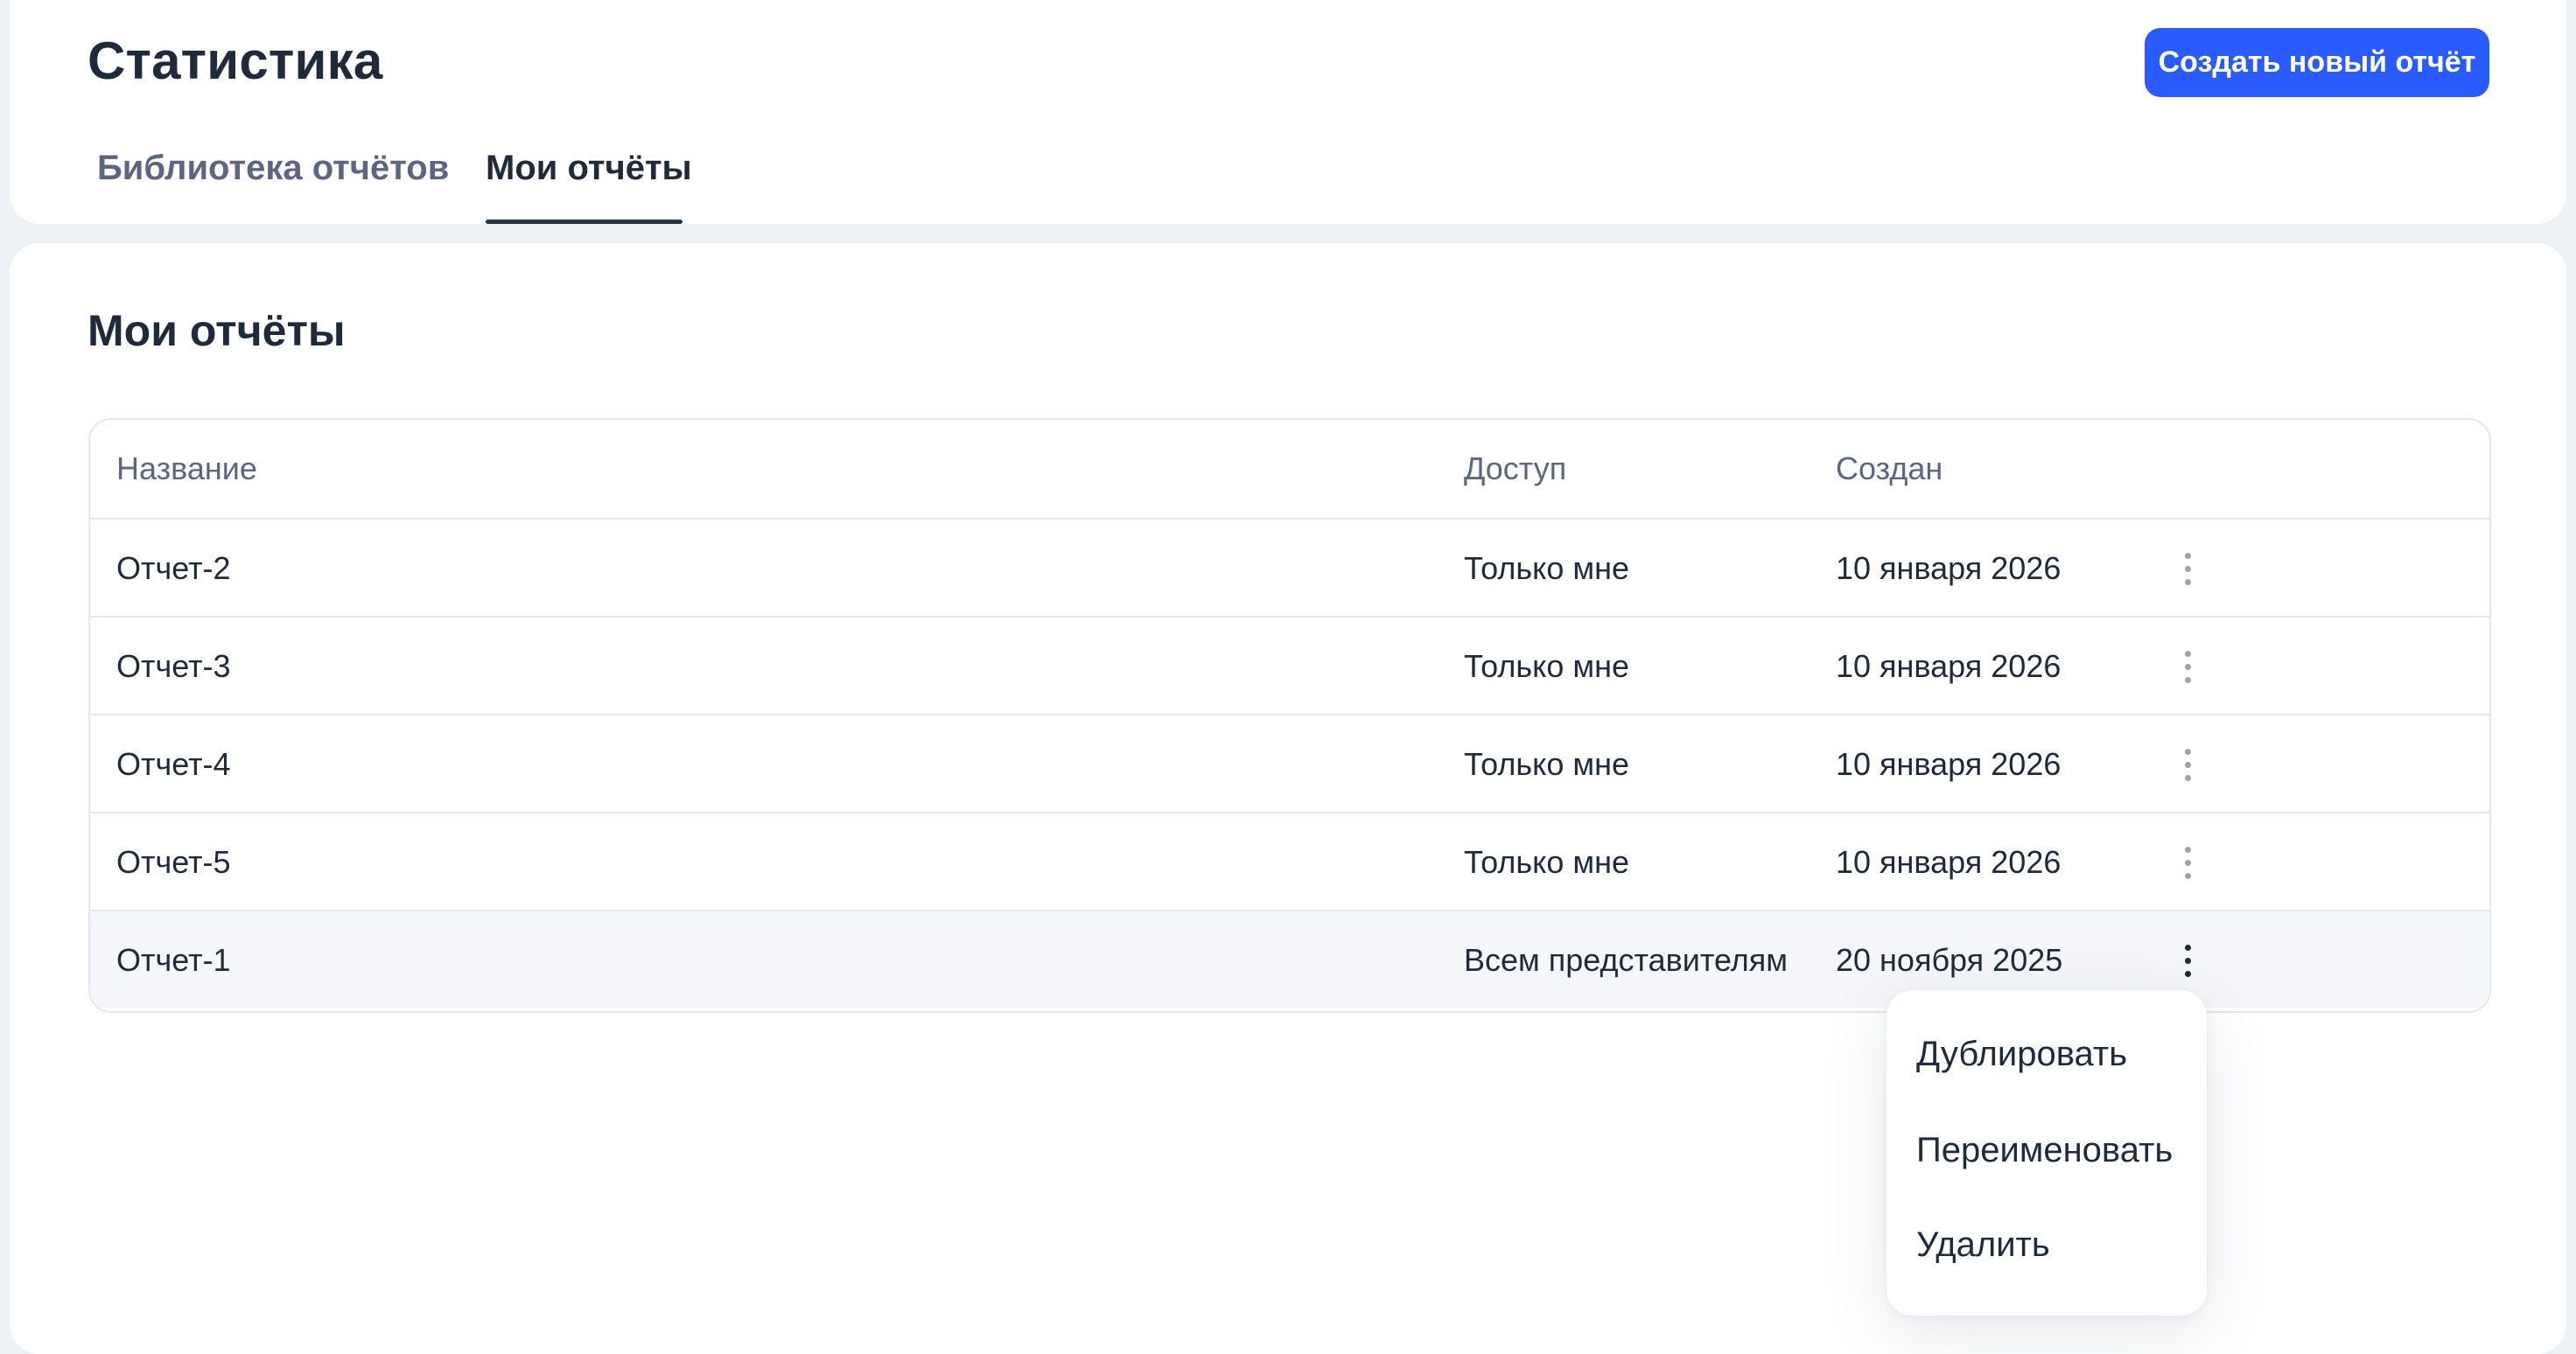  Describe the element at coordinates (1626, 960) in the screenshot. I see `report-access: Всем представителям` at that location.